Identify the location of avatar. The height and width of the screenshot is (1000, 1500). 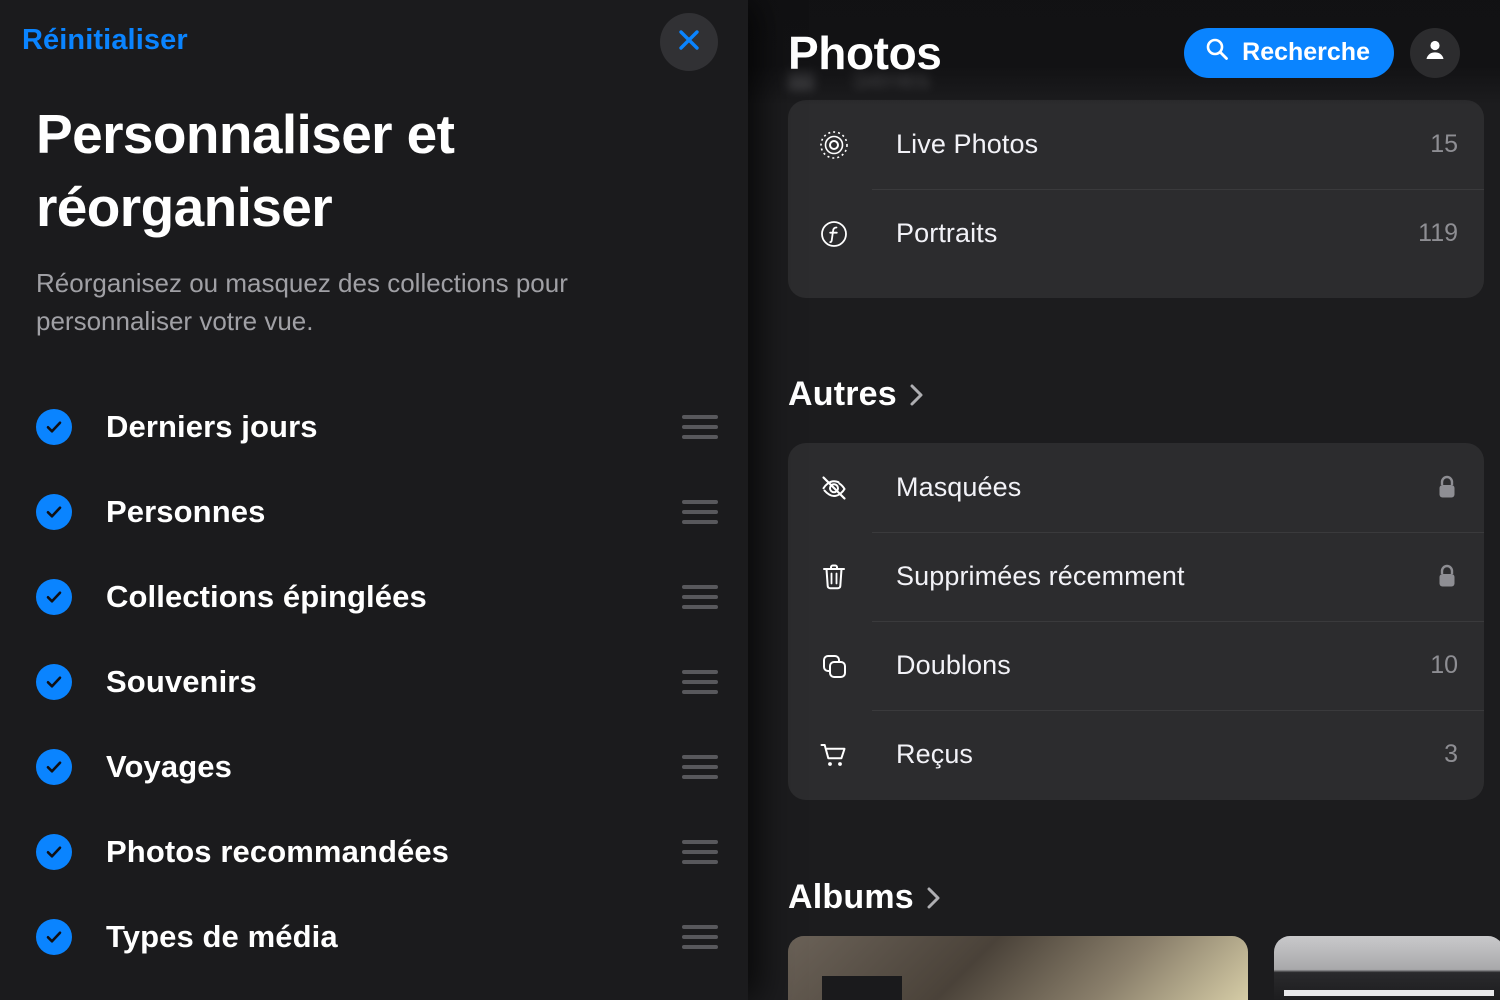
(1435, 52).